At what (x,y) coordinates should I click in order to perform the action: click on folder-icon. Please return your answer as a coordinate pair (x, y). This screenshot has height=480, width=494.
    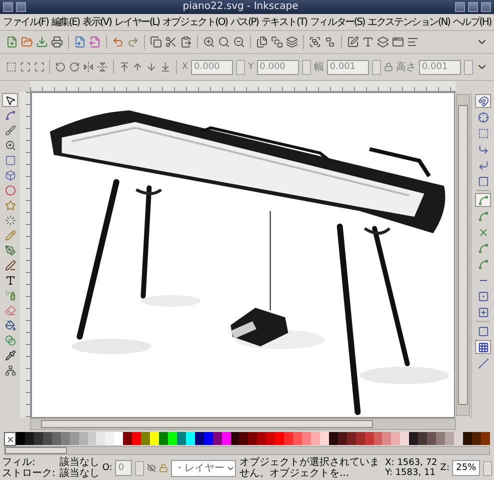
    Looking at the image, I should click on (27, 42).